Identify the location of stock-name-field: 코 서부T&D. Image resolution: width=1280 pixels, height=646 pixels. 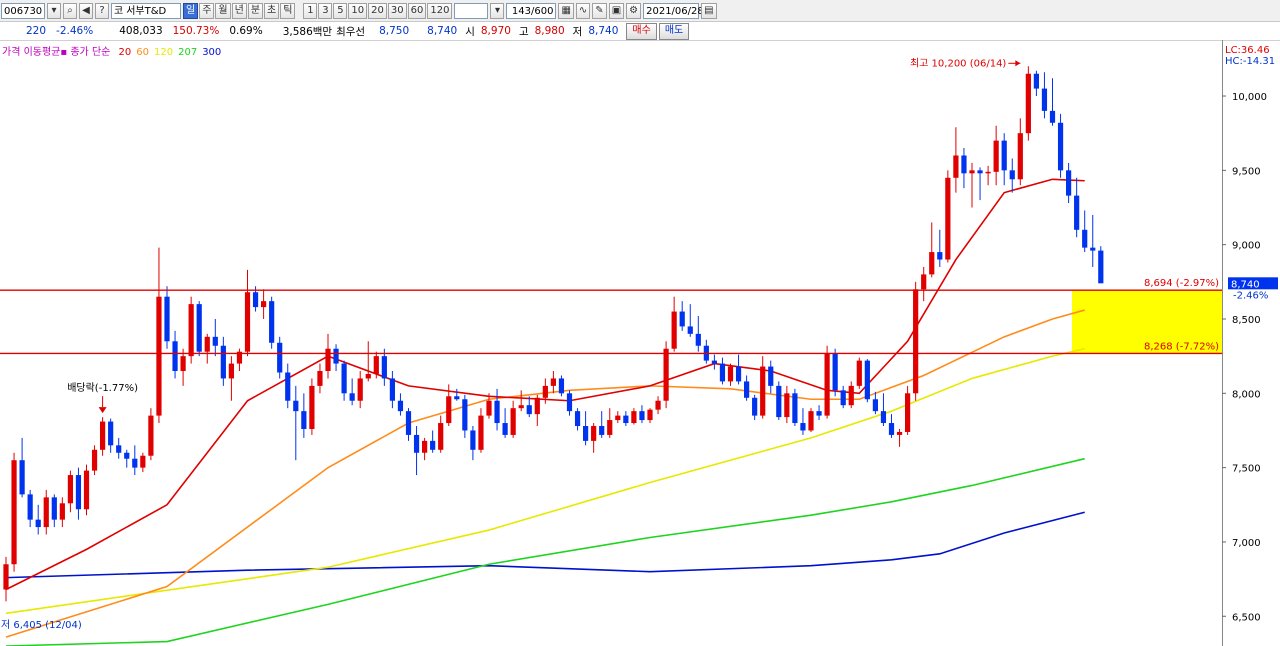
(146, 10).